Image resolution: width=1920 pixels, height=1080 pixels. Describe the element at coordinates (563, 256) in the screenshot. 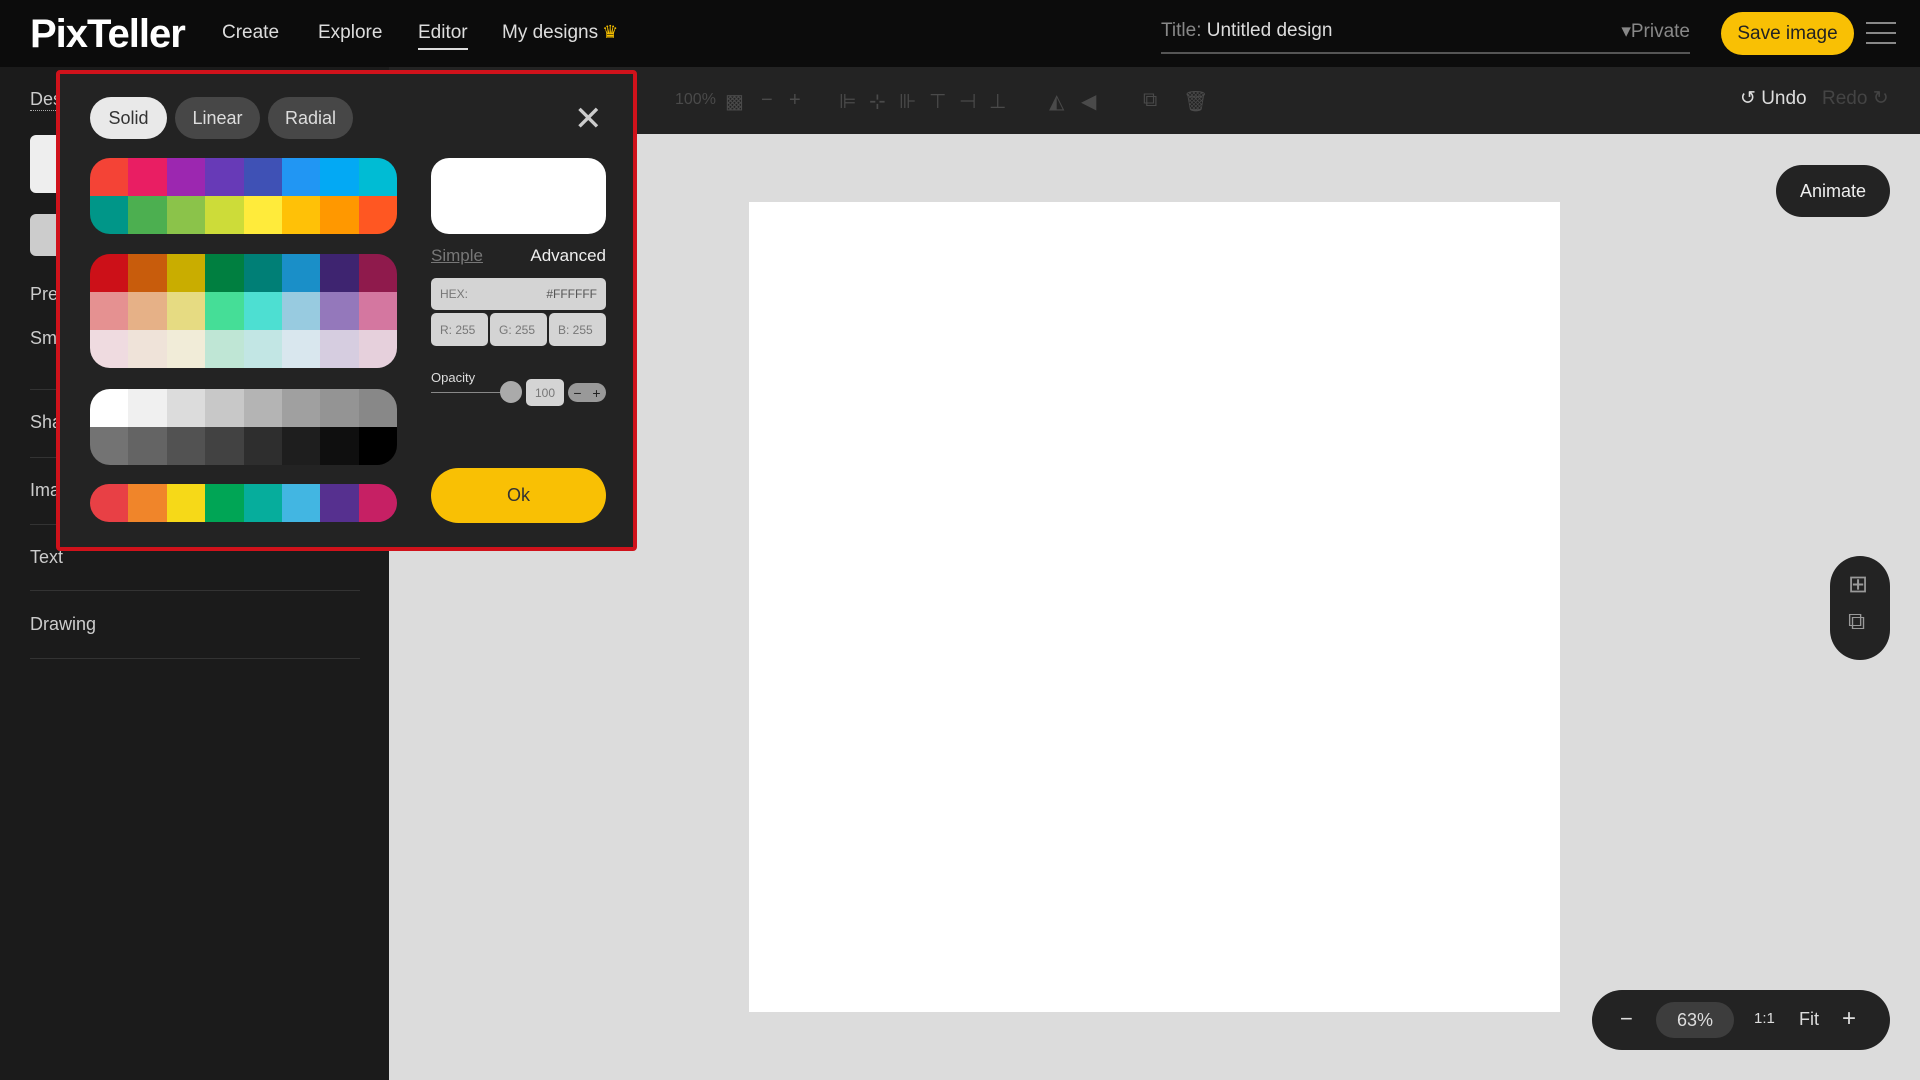

I see `advanced-mode-link: Advanced` at that location.